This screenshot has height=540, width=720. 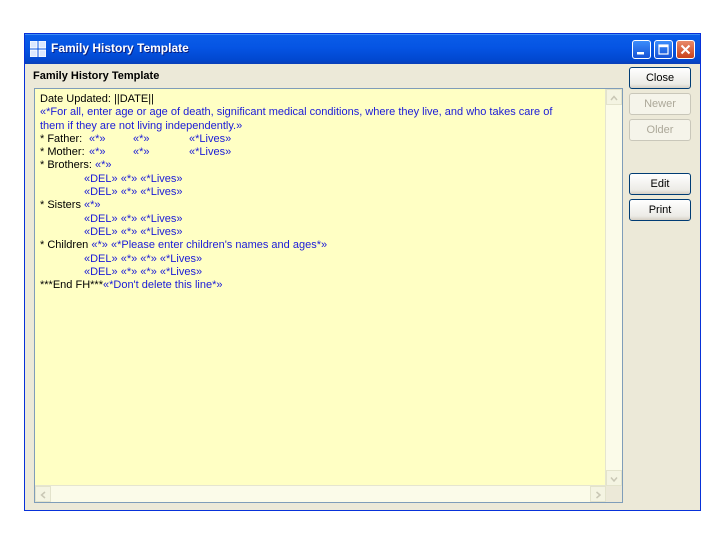 What do you see at coordinates (660, 78) in the screenshot?
I see `close-button: Close` at bounding box center [660, 78].